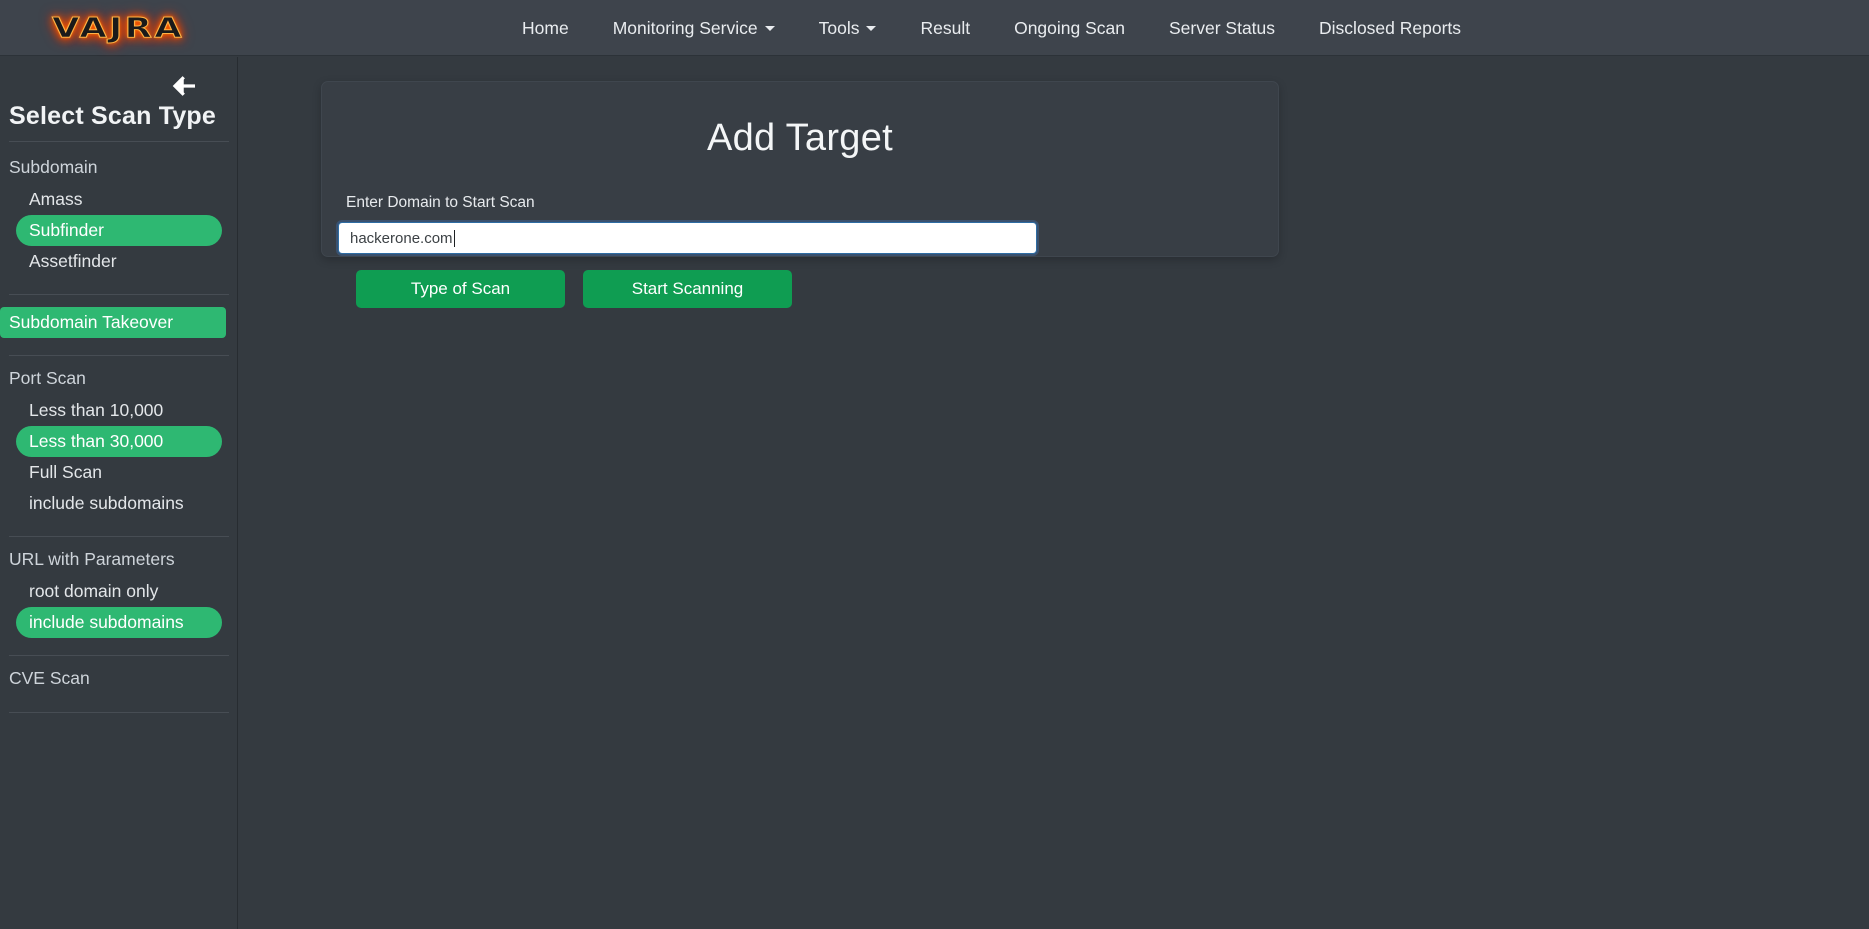 The image size is (1869, 929). I want to click on brand-logo-link: VAJRA, so click(116, 28).